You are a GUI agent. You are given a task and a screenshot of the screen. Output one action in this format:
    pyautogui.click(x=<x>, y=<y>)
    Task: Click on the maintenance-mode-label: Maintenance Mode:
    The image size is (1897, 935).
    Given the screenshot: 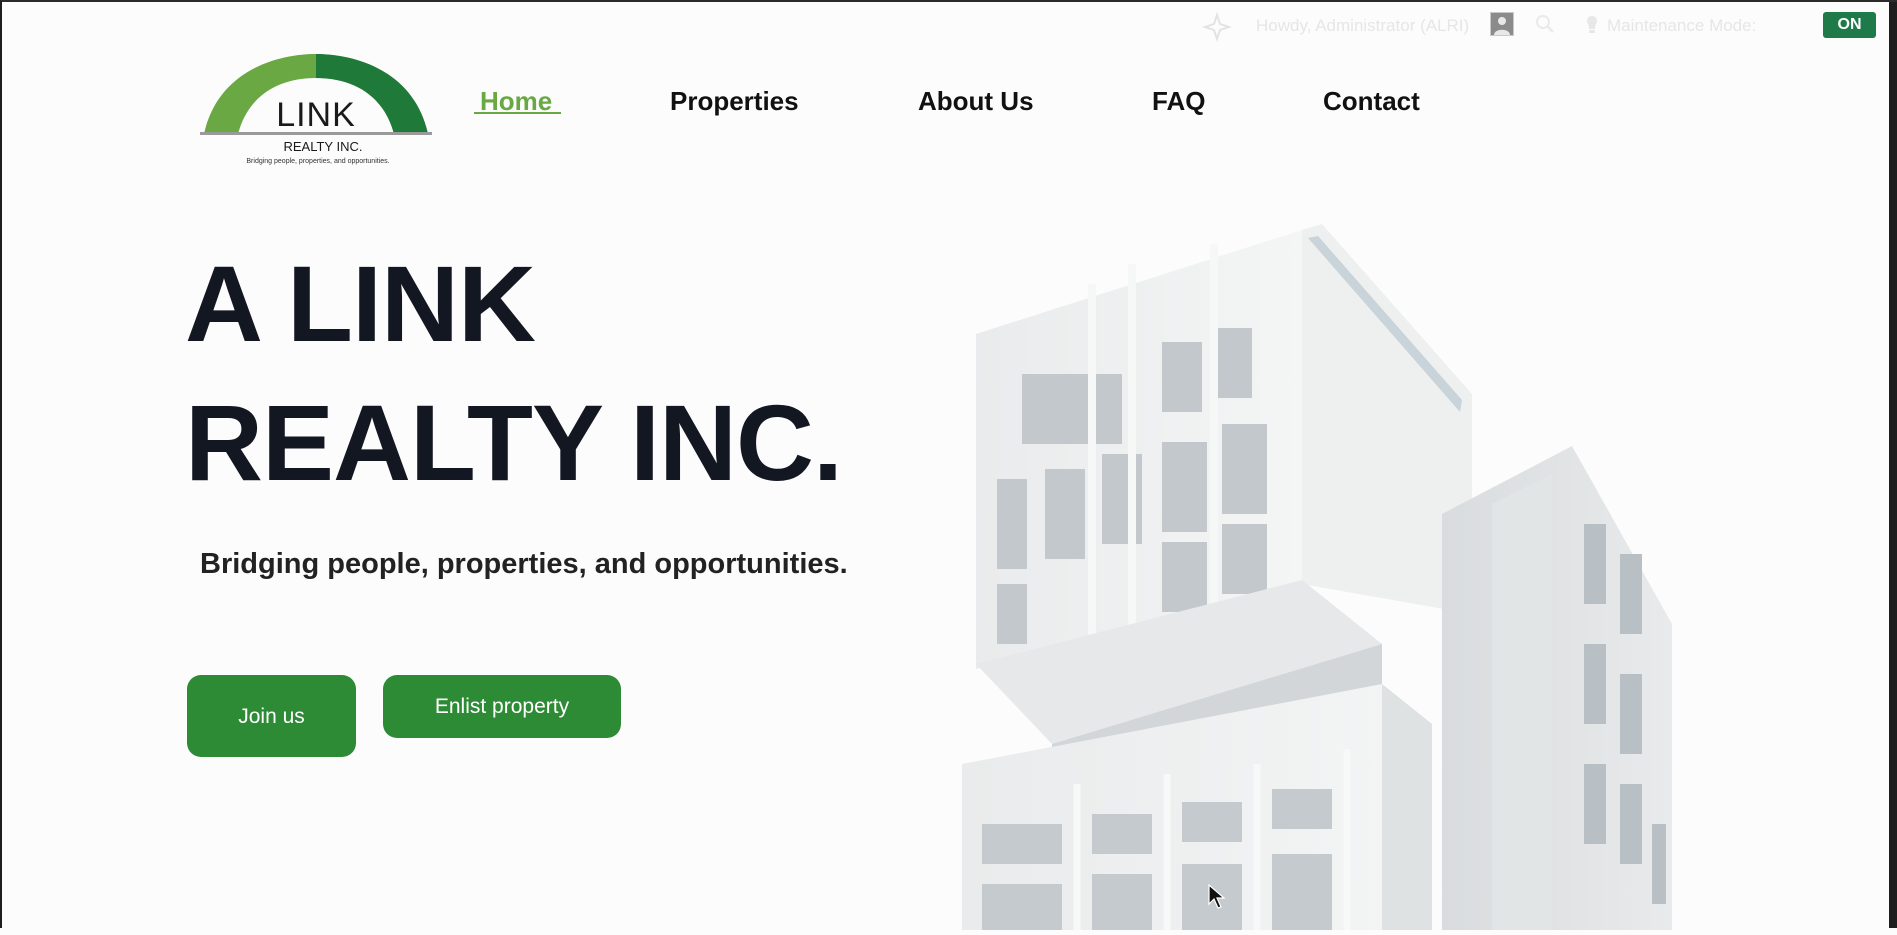 What is the action you would take?
    pyautogui.click(x=1682, y=25)
    